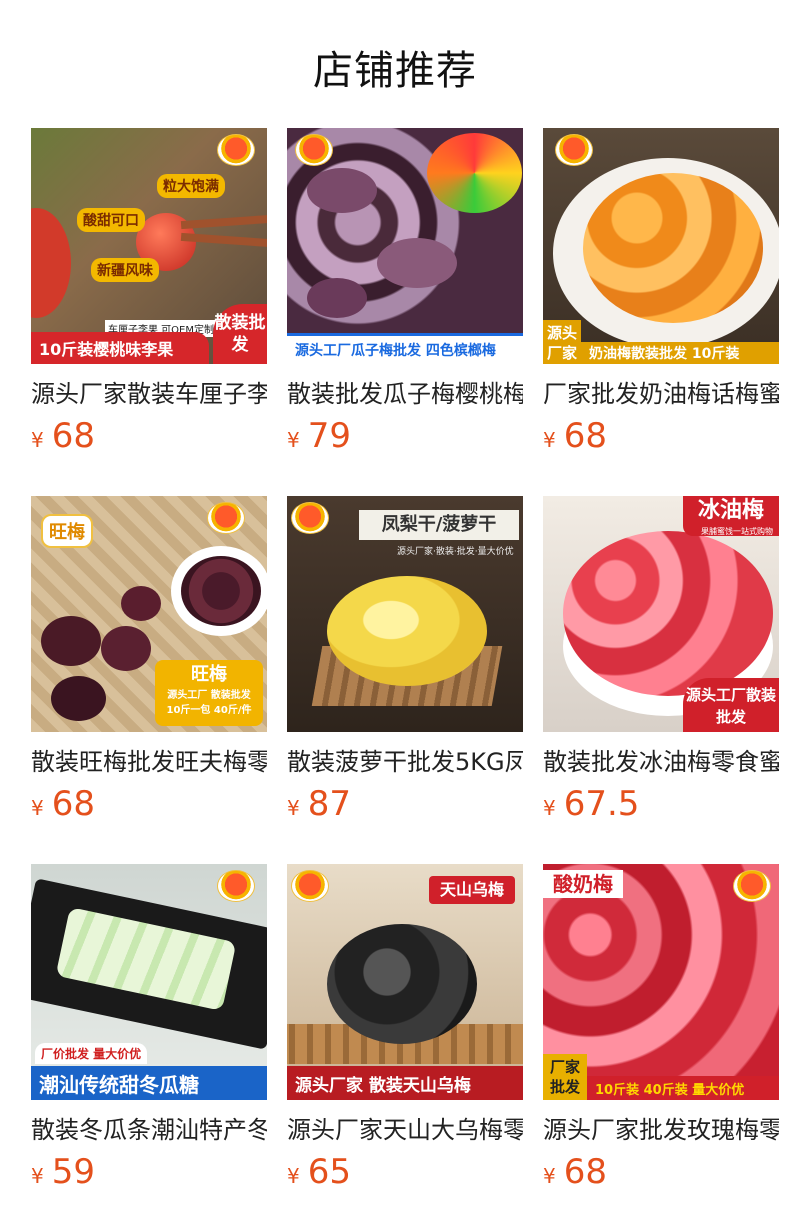 The width and height of the screenshot is (790, 1232). Describe the element at coordinates (661, 982) in the screenshot. I see `product-image: 酸奶梅 厂家批发 10斤装 40斤装 量大价优` at that location.